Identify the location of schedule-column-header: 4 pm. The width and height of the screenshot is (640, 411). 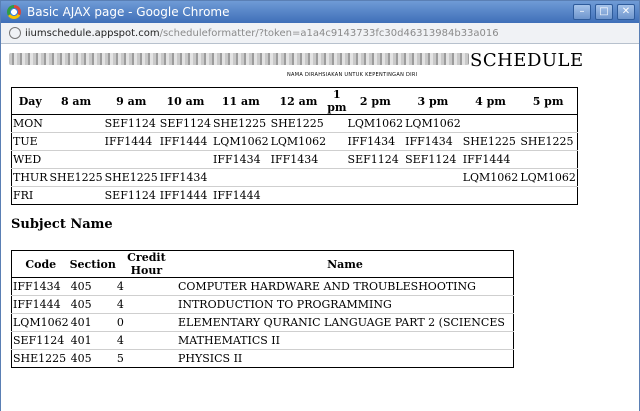
(490, 101).